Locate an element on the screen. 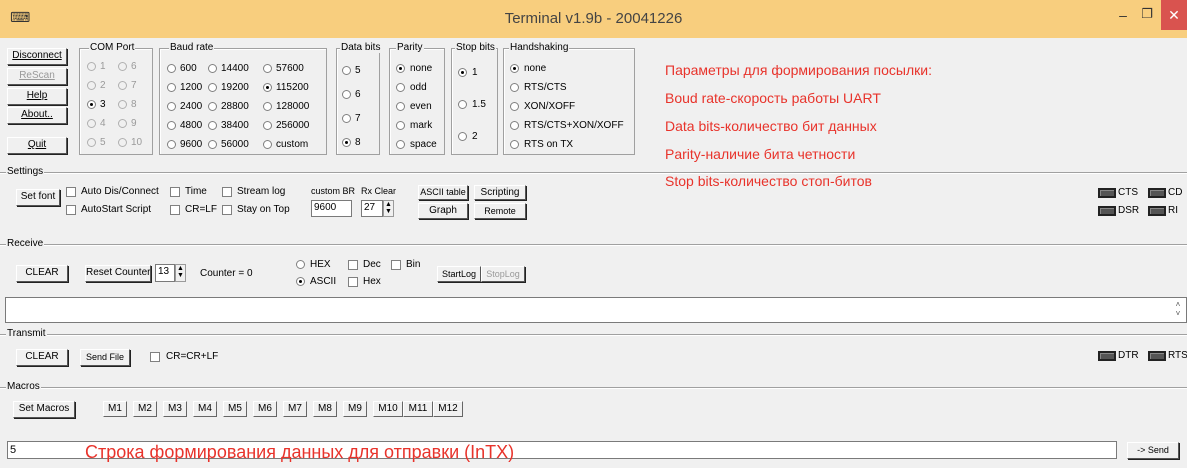  com6-radio is located at coordinates (122, 66).